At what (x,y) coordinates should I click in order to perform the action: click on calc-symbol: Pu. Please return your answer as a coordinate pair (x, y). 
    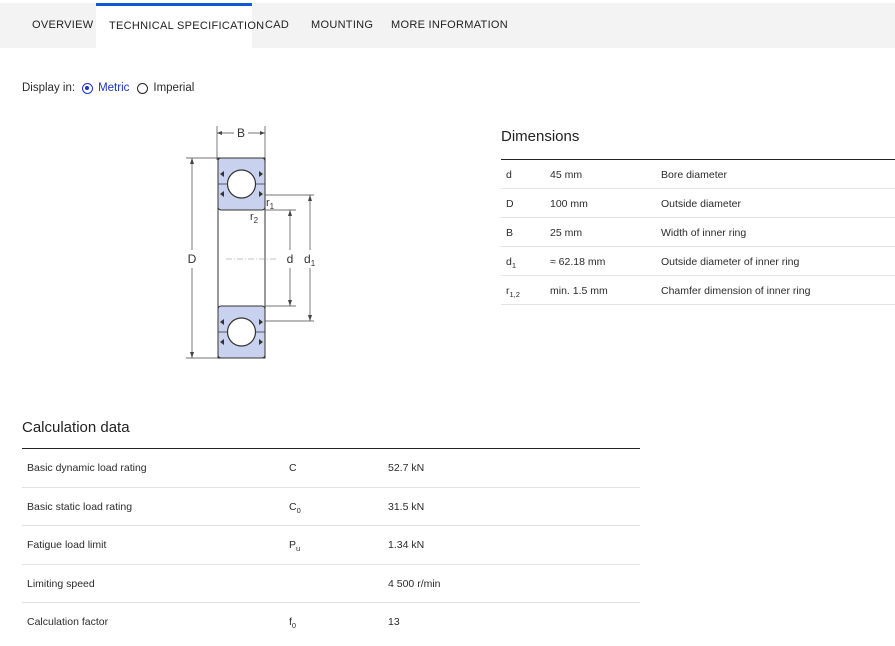
    Looking at the image, I should click on (295, 546).